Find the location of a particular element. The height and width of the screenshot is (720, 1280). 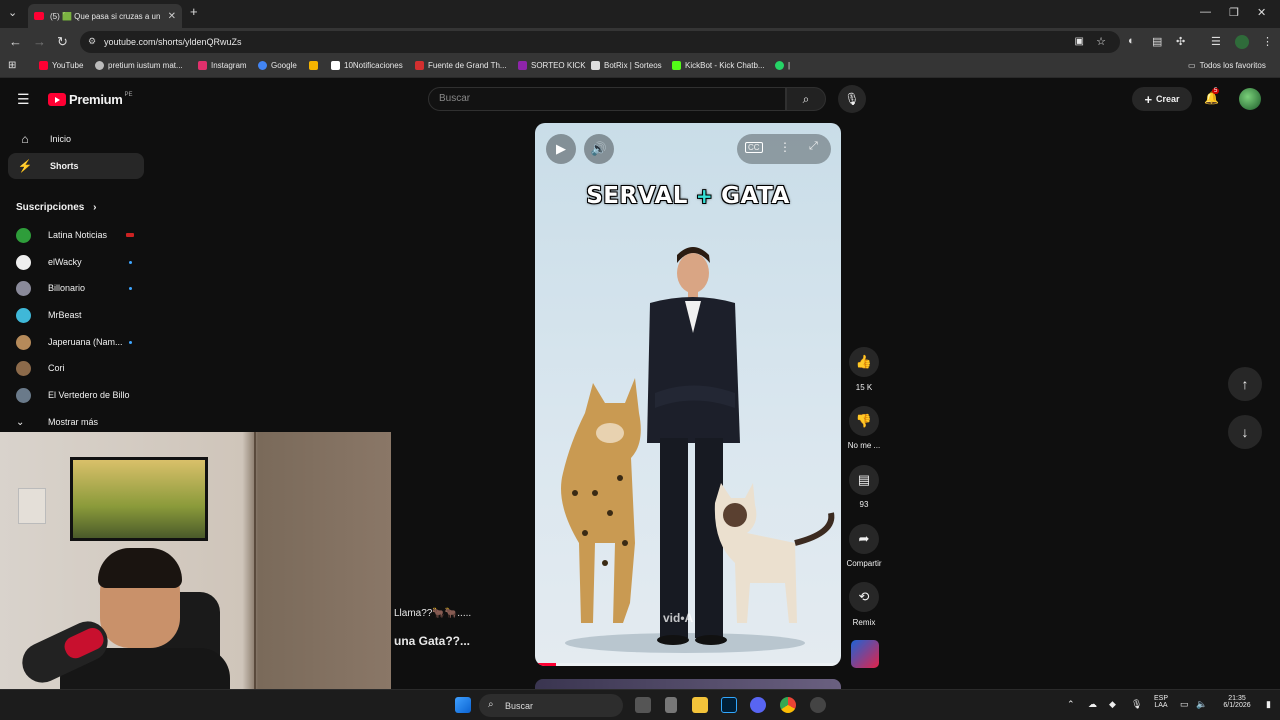

volume-tray-icon: 🔈 is located at coordinates (1201, 704).